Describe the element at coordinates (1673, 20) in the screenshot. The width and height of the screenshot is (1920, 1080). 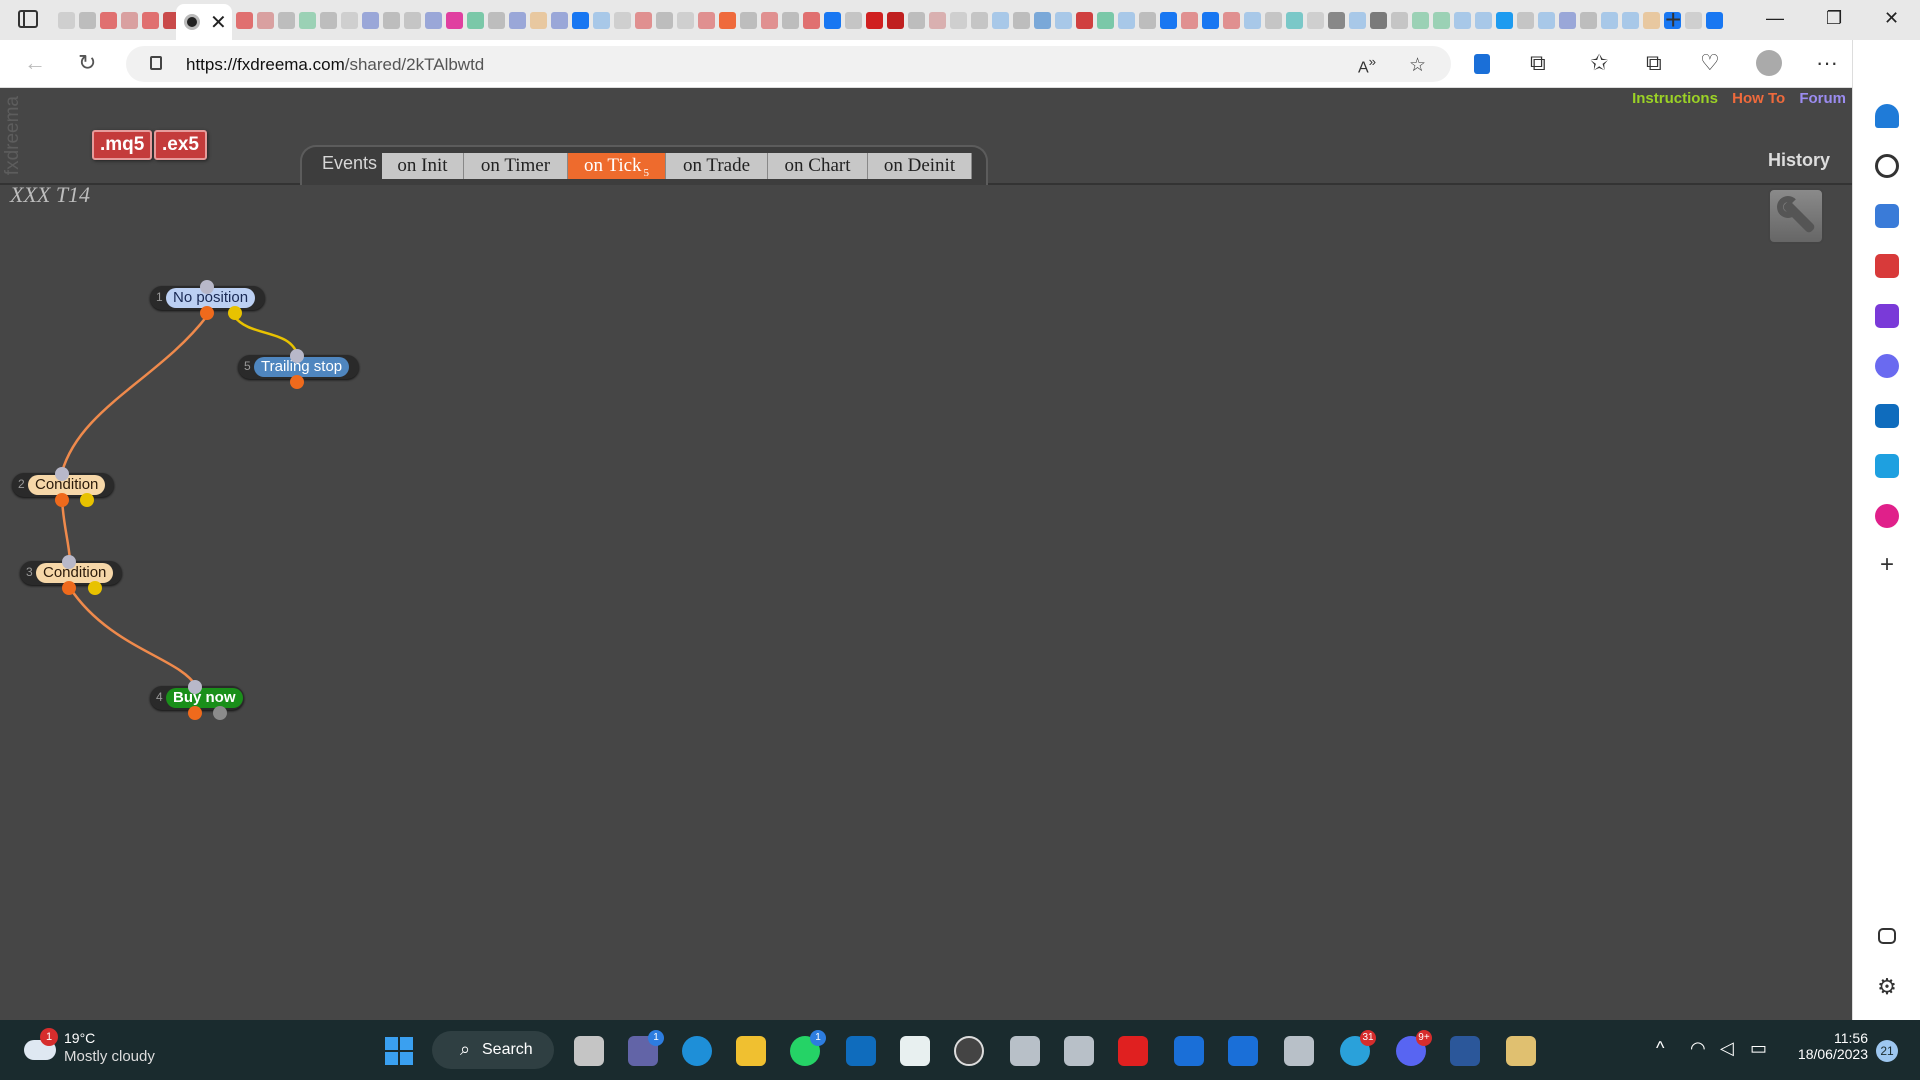
I see `new-tab-button: +` at that location.